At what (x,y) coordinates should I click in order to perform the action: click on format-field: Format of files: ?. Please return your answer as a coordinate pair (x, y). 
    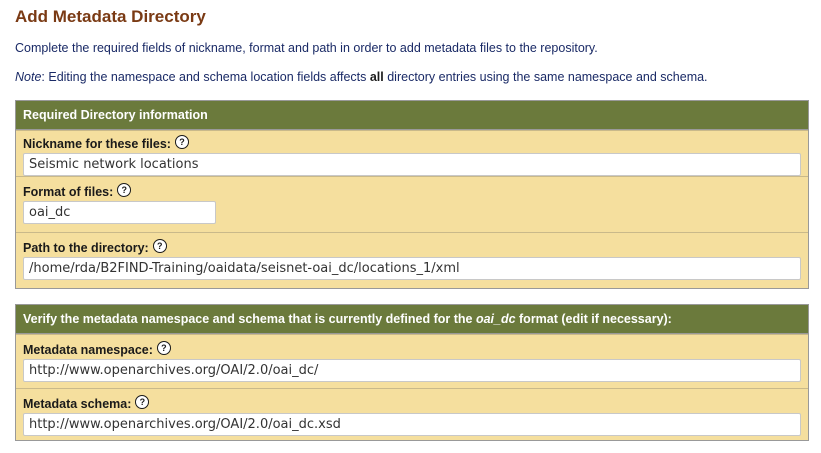
    Looking at the image, I should click on (412, 204).